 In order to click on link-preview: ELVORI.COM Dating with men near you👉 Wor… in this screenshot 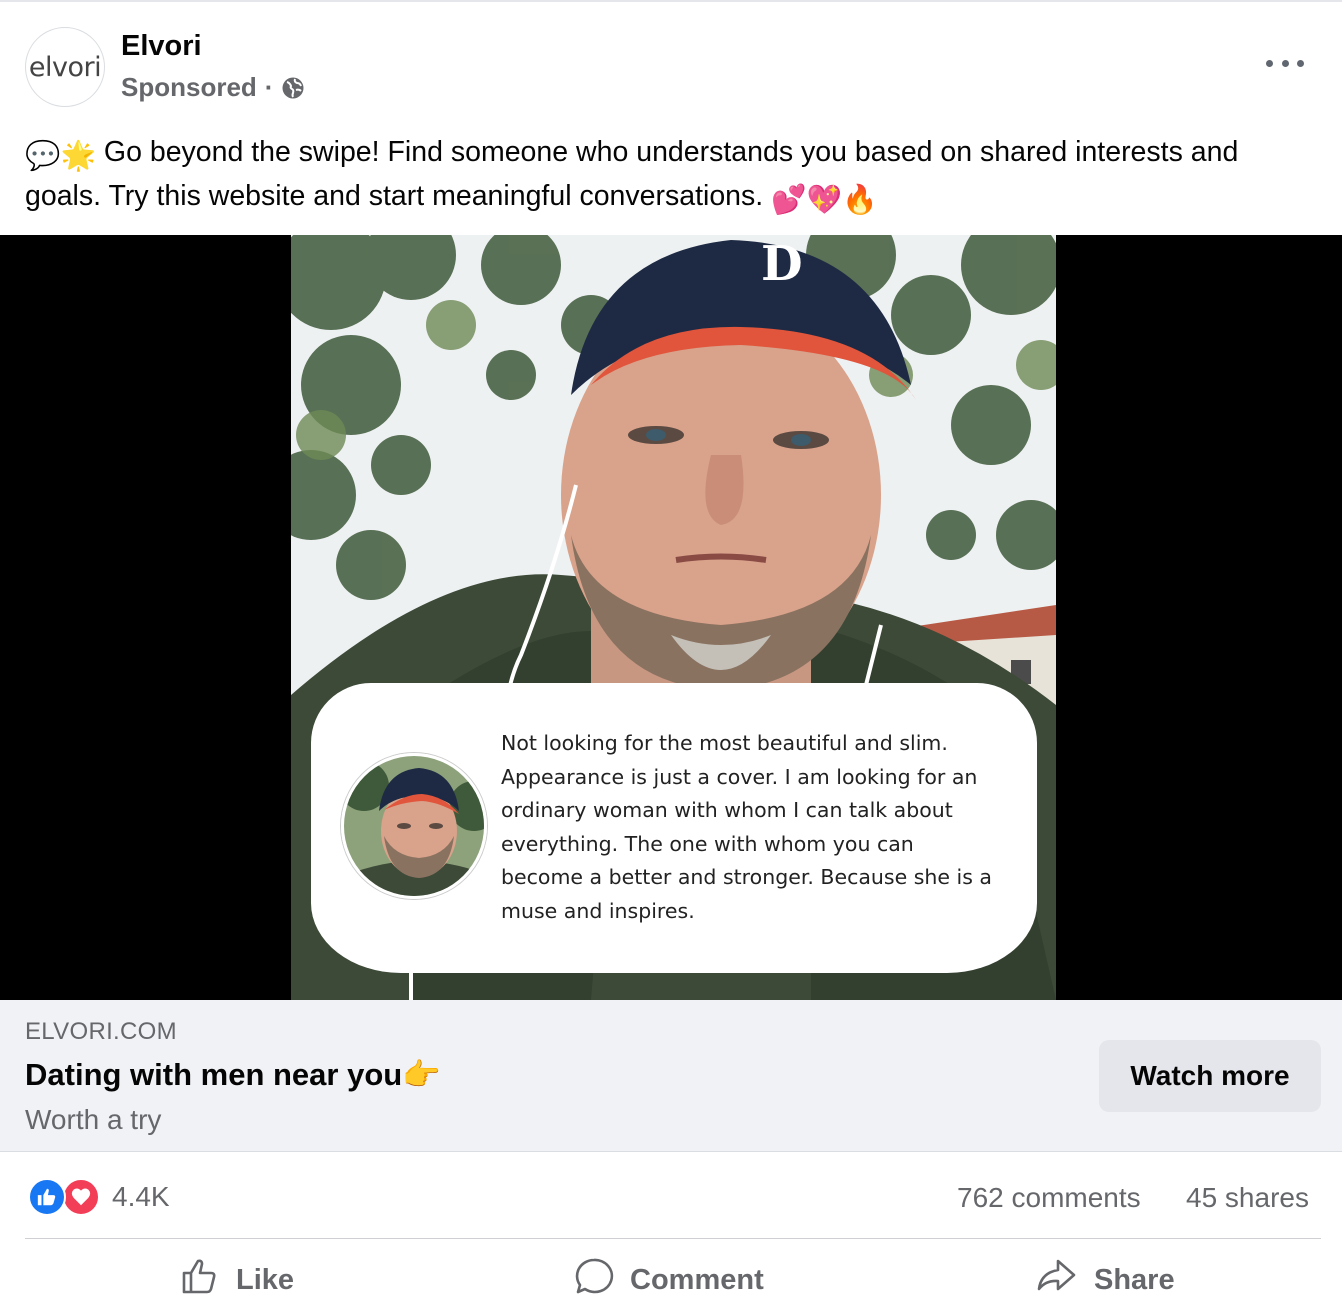, I will do `click(671, 1076)`.